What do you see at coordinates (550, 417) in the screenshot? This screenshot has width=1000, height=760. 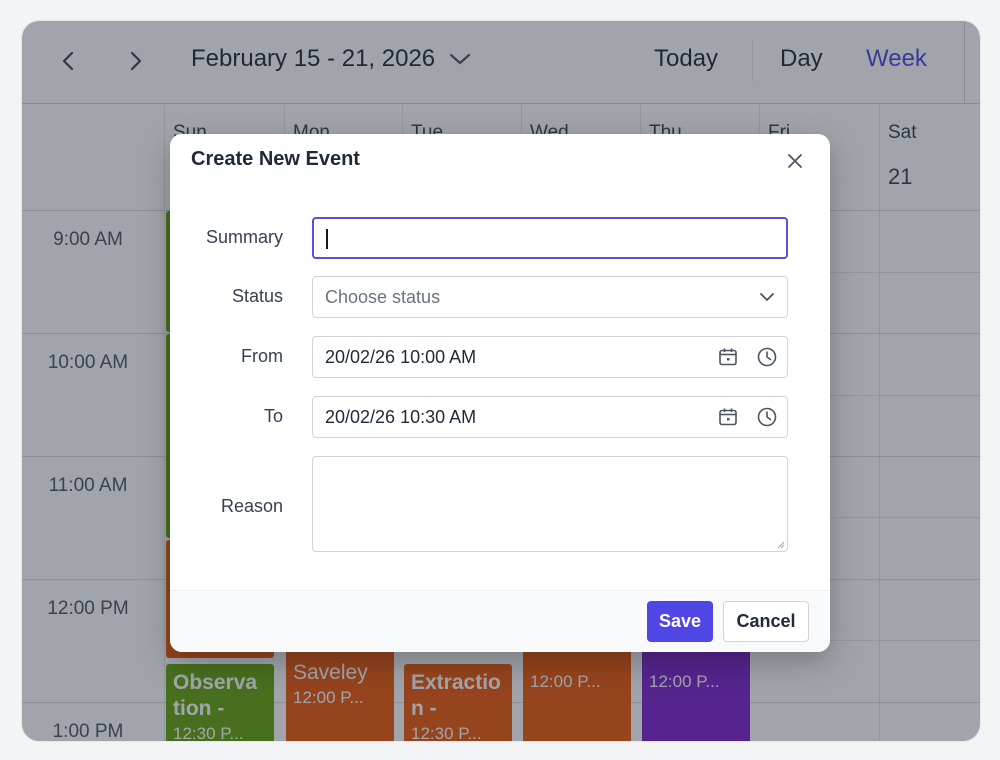 I see `to-datetime-input: 20/02/26 10:30 AM` at bounding box center [550, 417].